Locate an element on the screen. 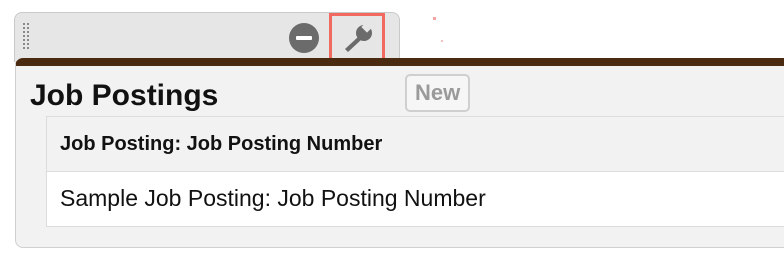 The image size is (784, 272). remove-component-button is located at coordinates (304, 38).